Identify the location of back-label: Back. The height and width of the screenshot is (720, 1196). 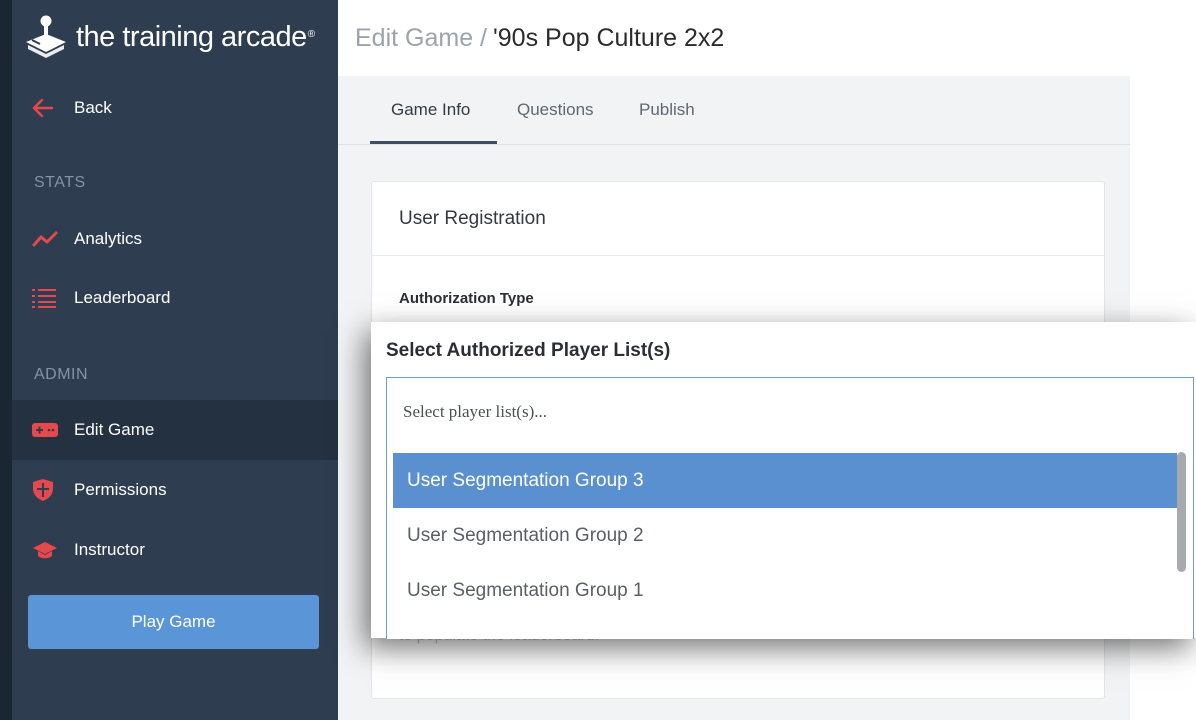
(93, 107).